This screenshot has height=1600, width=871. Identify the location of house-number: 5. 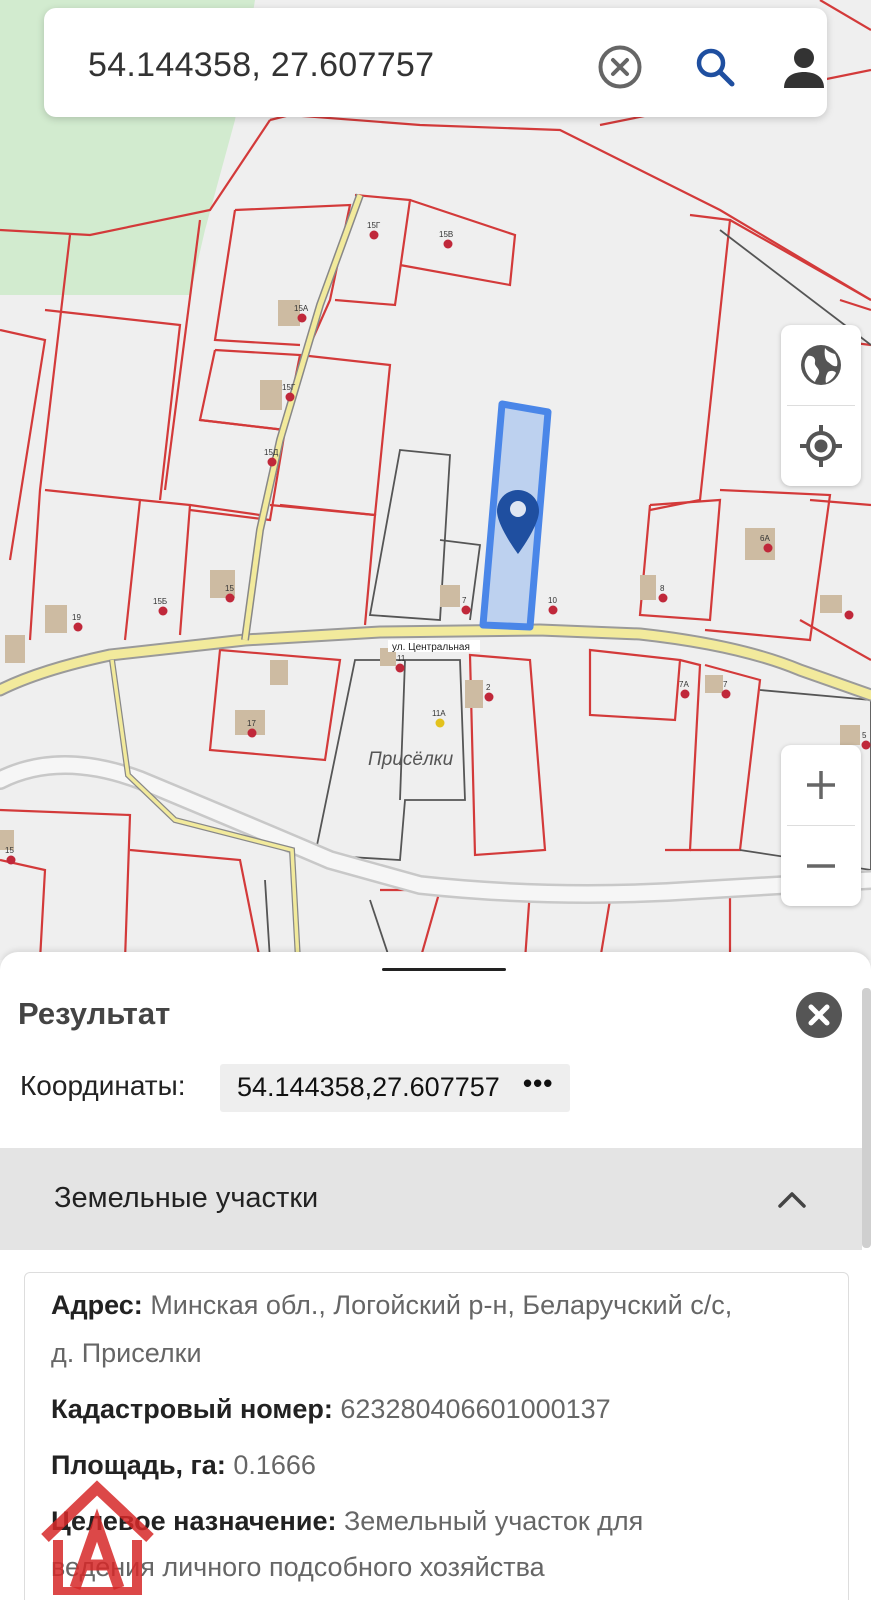
(864, 735).